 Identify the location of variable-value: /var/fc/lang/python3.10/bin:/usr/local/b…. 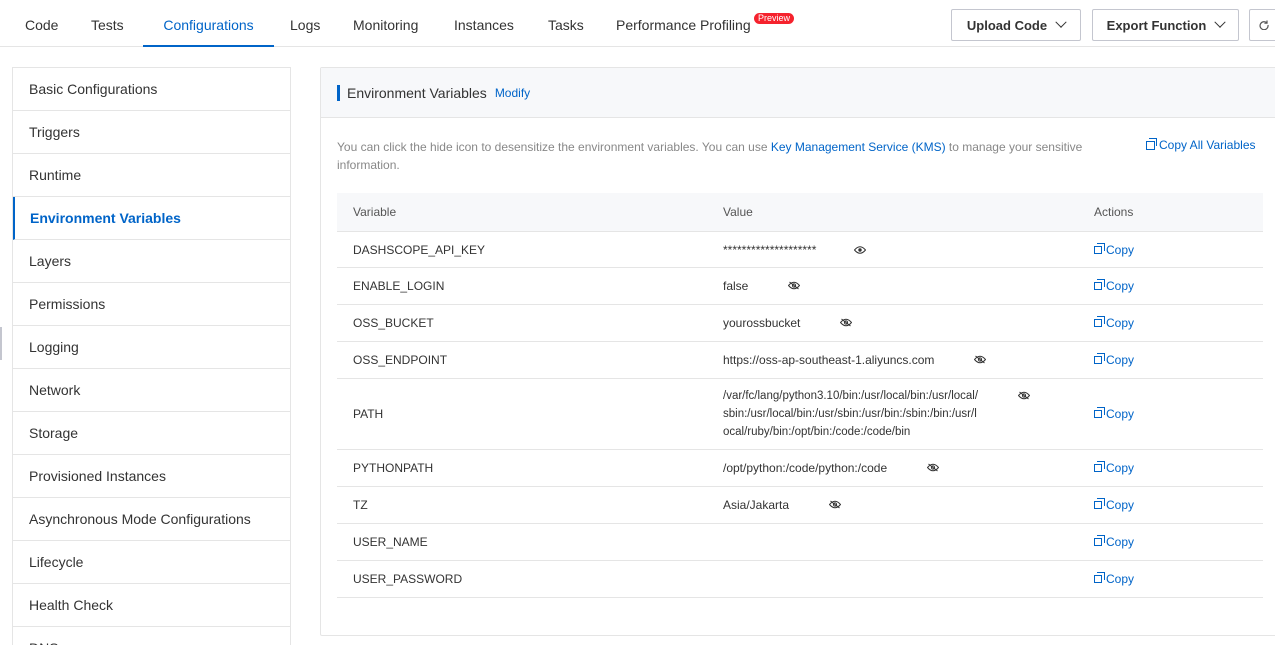
(851, 414).